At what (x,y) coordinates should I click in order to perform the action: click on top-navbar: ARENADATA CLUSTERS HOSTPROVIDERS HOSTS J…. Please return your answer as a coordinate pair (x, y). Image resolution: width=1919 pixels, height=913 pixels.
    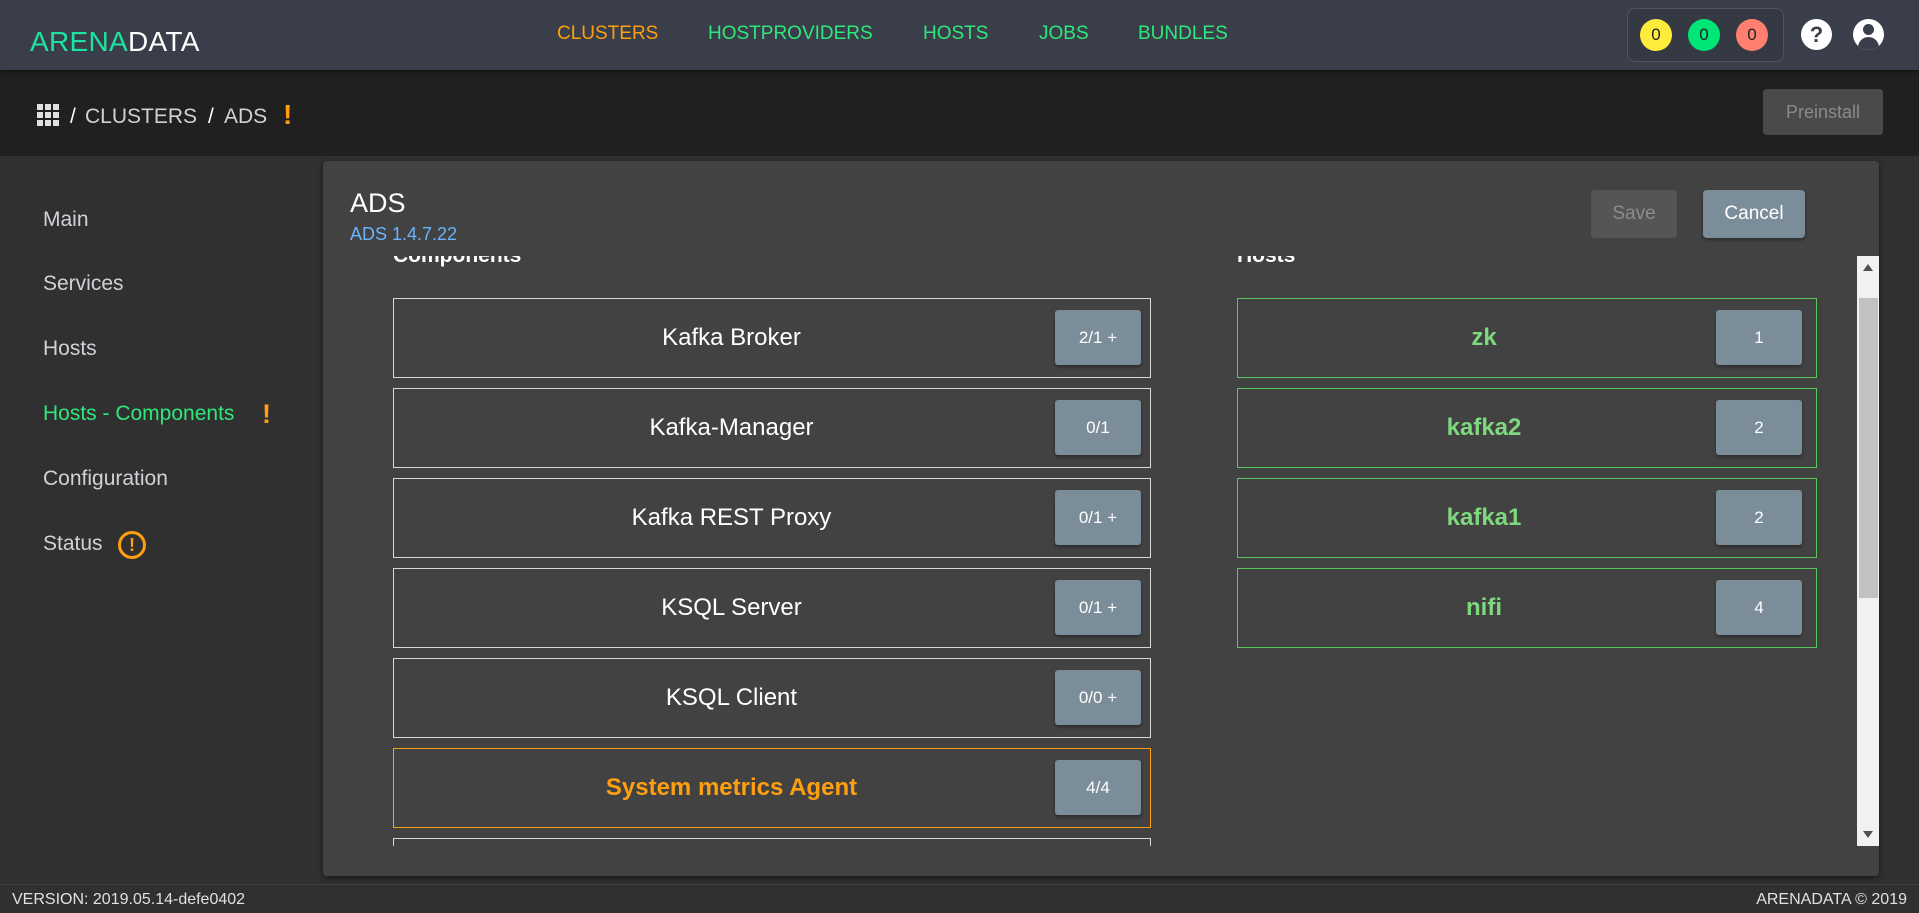
    Looking at the image, I should click on (959, 35).